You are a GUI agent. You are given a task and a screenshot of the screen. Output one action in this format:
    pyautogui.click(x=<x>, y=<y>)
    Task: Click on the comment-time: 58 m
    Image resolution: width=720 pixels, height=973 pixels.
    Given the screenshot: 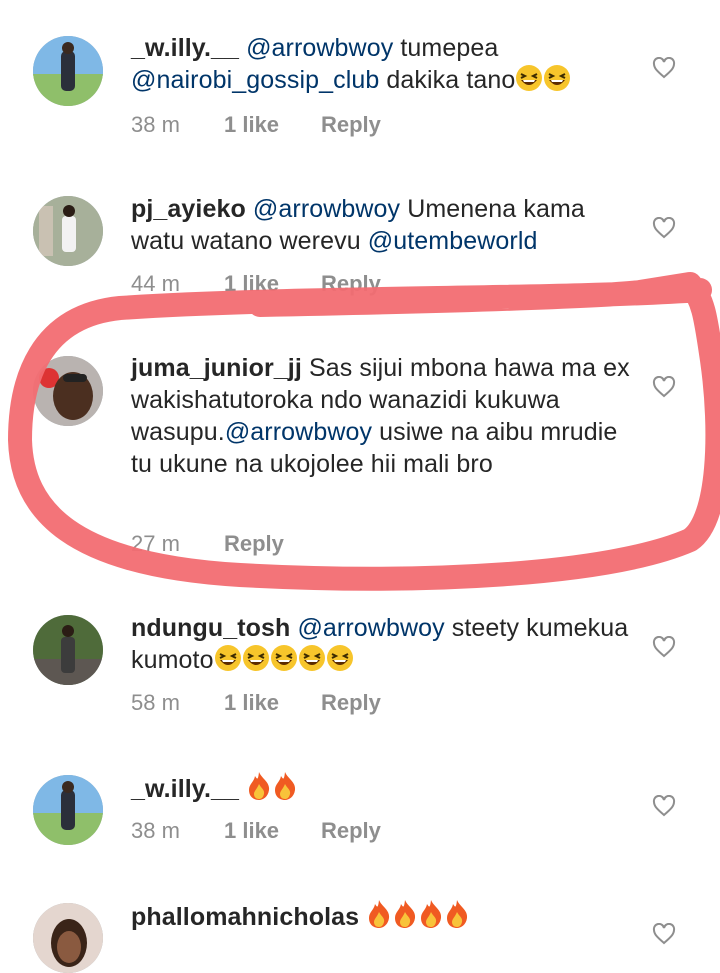 What is the action you would take?
    pyautogui.click(x=155, y=702)
    